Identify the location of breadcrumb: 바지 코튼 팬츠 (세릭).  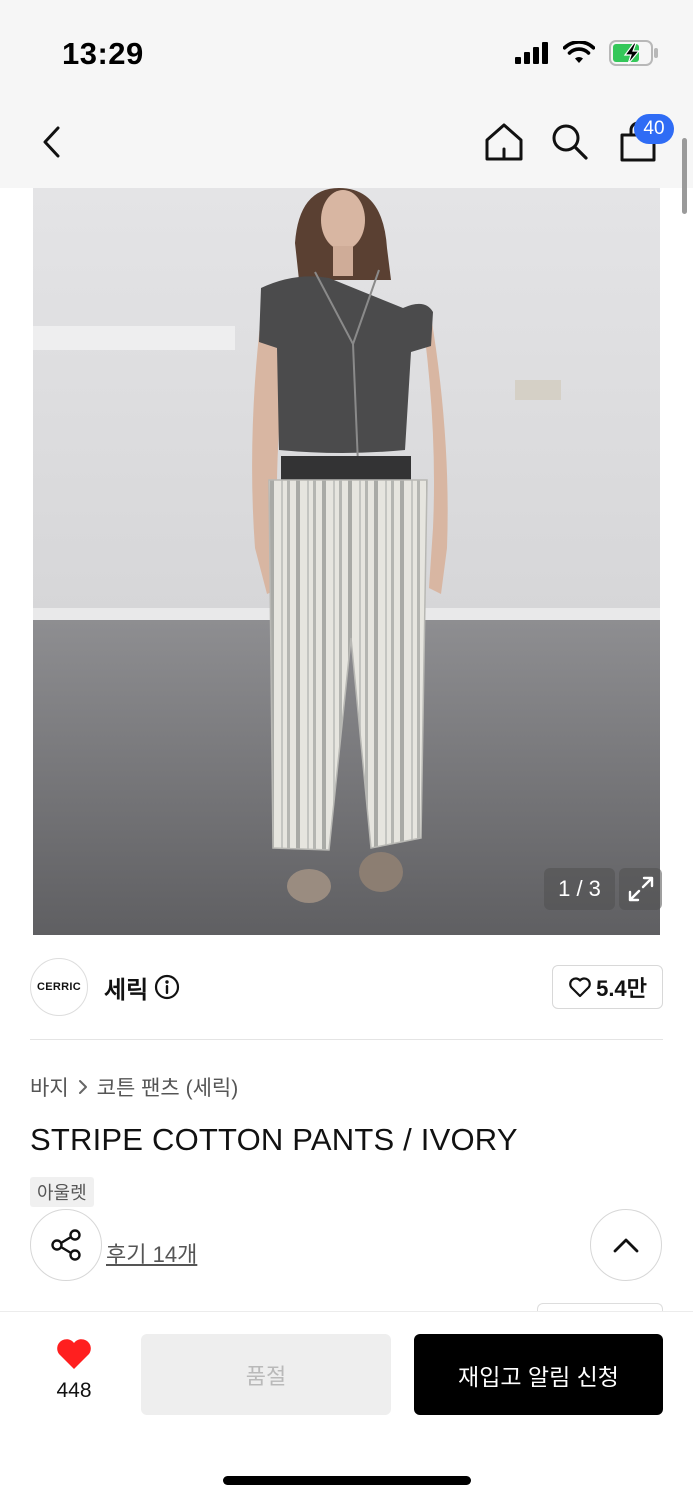
(134, 1087).